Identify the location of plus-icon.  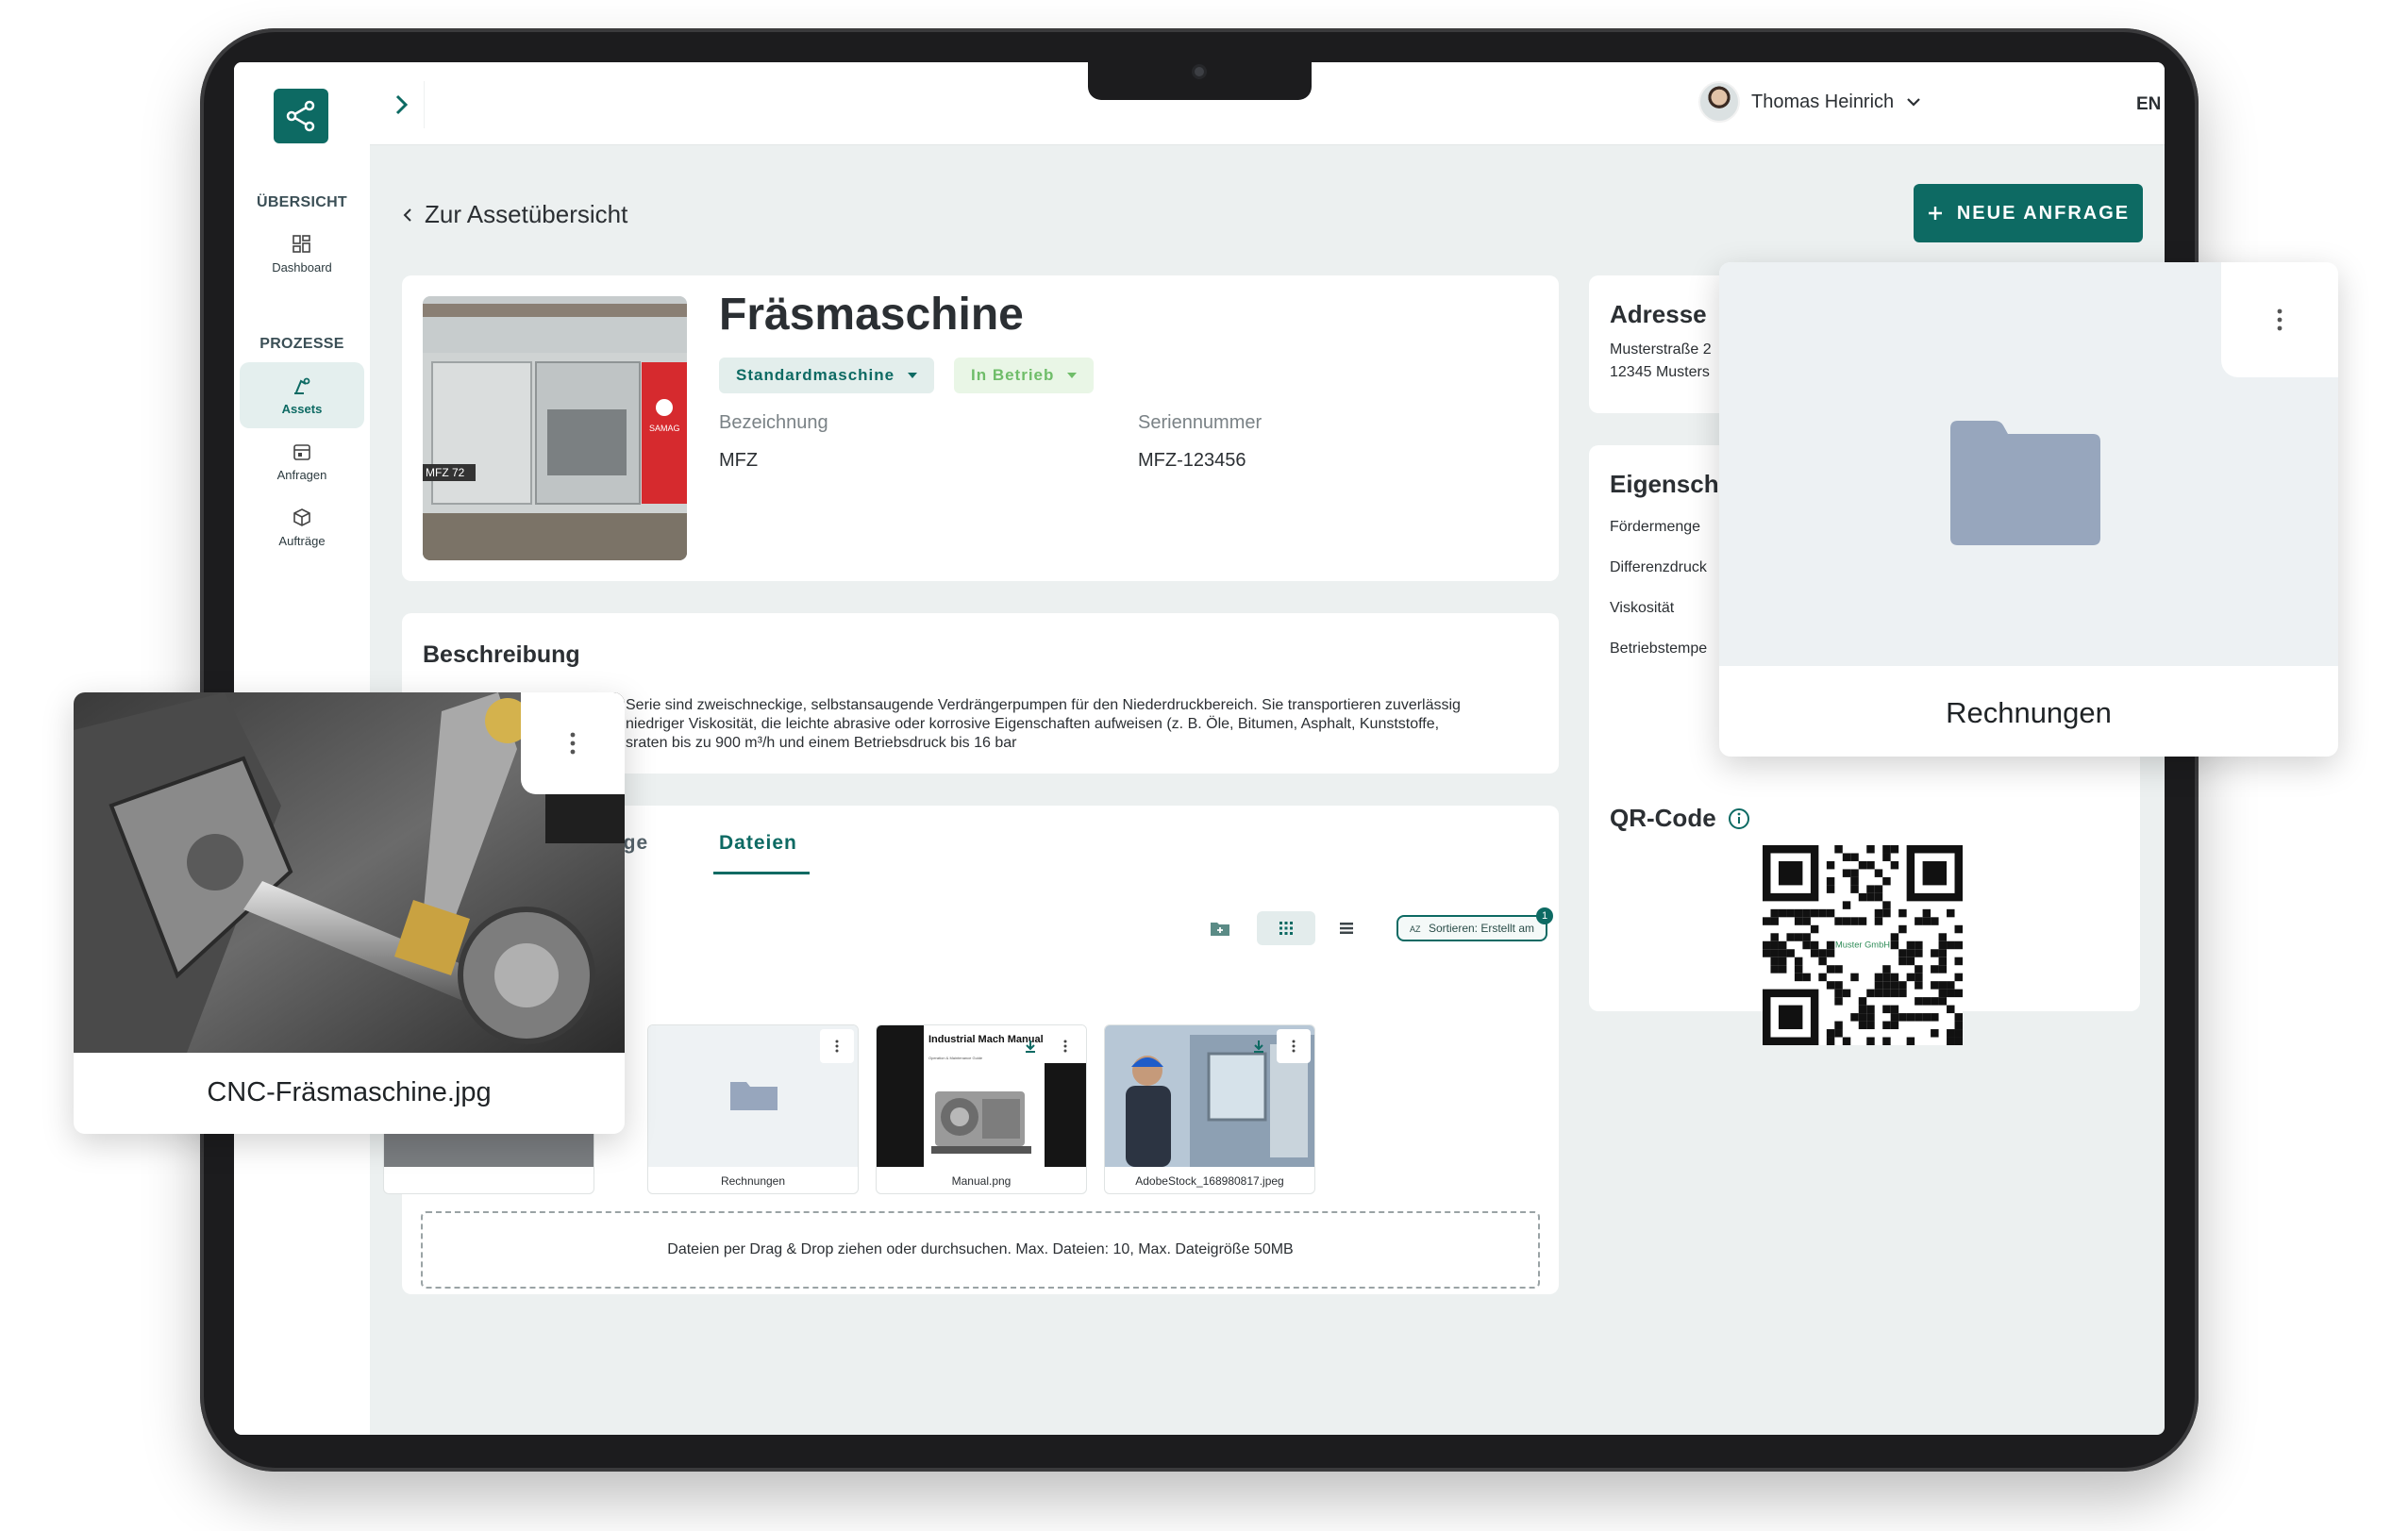
(1935, 213).